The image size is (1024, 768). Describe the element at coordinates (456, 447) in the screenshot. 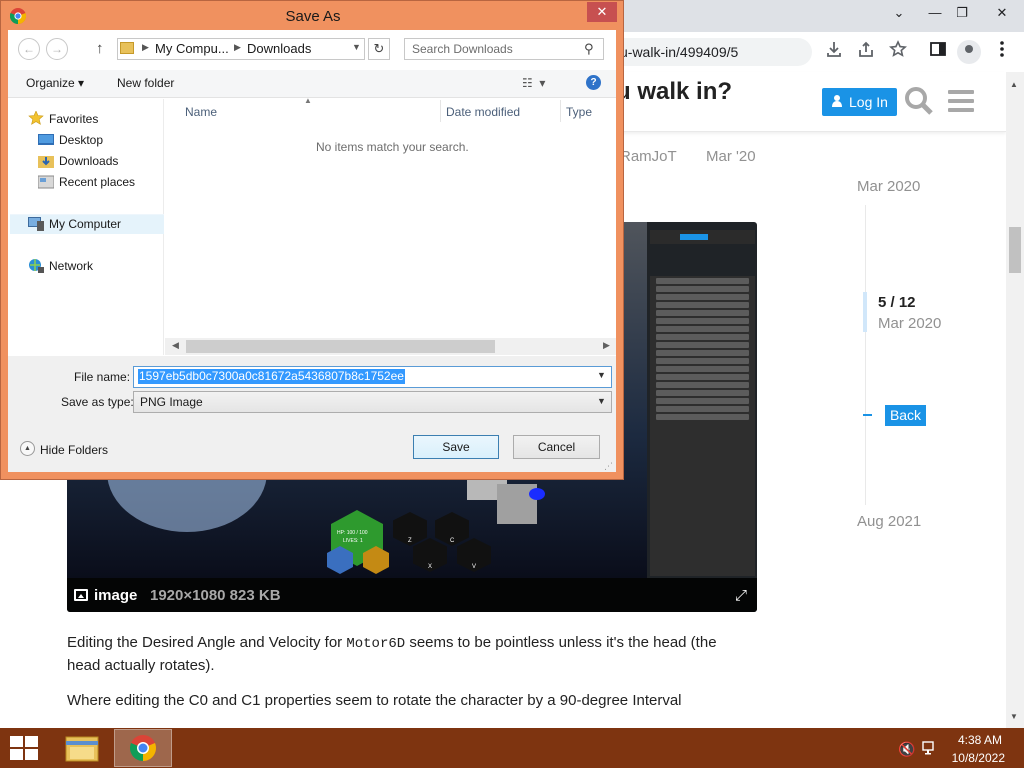

I see `save-button: Save` at that location.